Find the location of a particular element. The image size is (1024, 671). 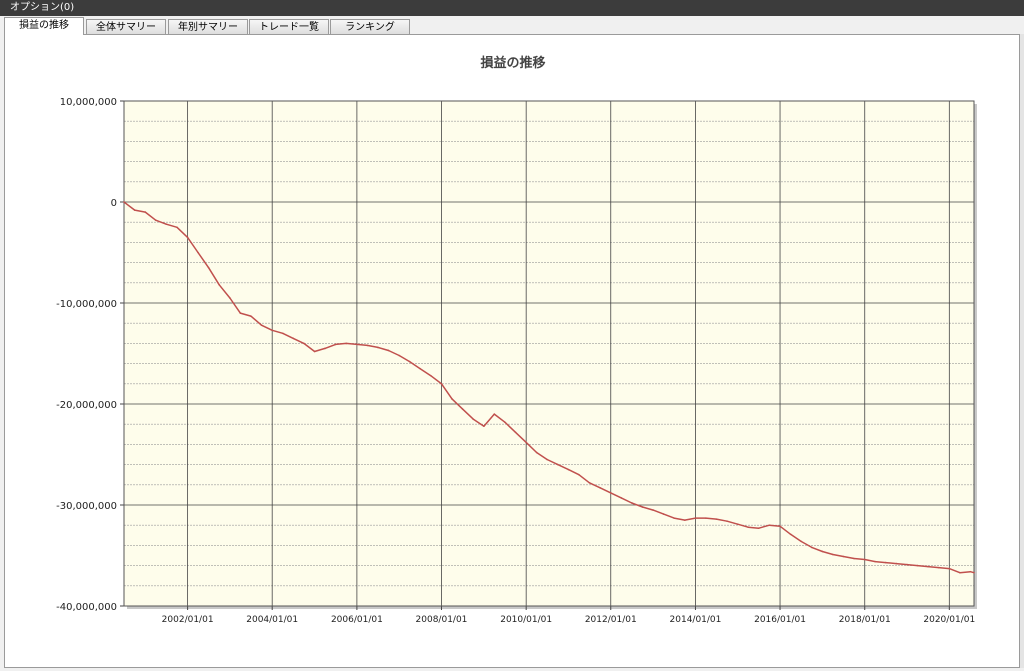

y-tick-label: -10,000,000 is located at coordinates (86, 304).